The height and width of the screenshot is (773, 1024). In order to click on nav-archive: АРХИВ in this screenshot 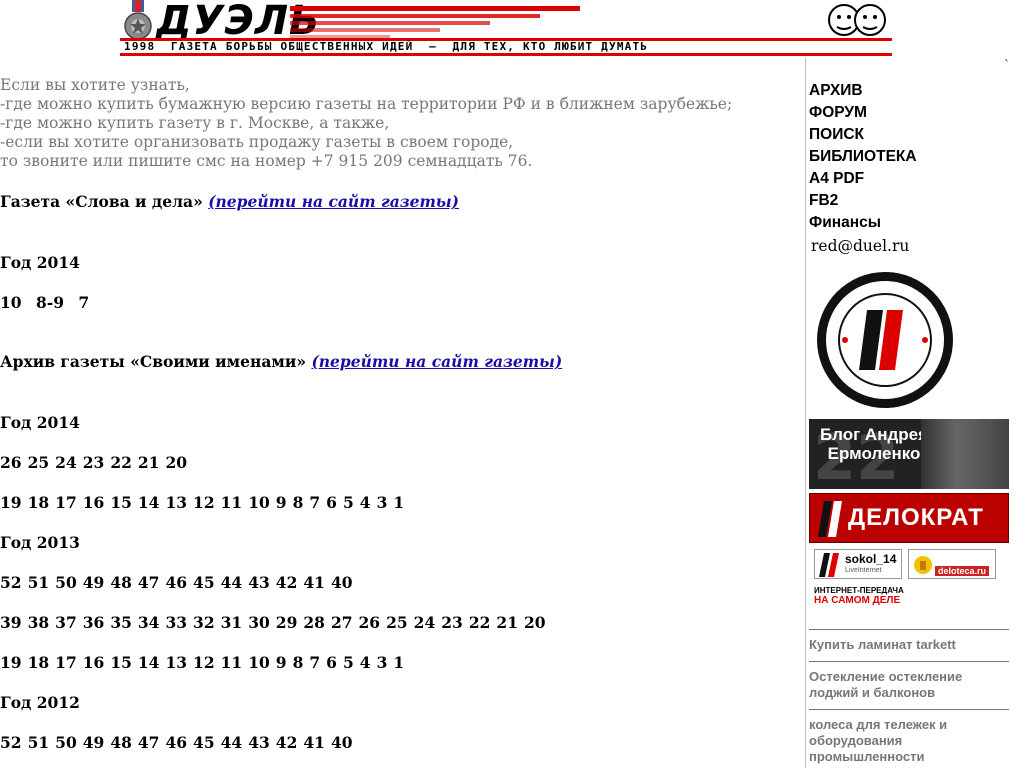, I will do `click(914, 91)`.